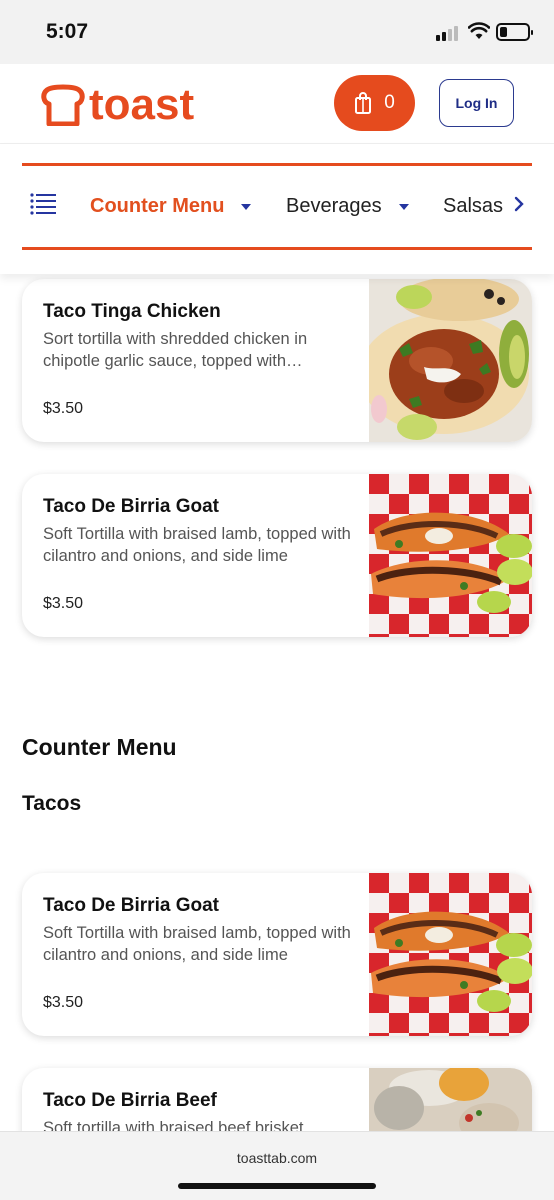 The height and width of the screenshot is (1200, 554). Describe the element at coordinates (63, 105) in the screenshot. I see `toast-logo-icon` at that location.